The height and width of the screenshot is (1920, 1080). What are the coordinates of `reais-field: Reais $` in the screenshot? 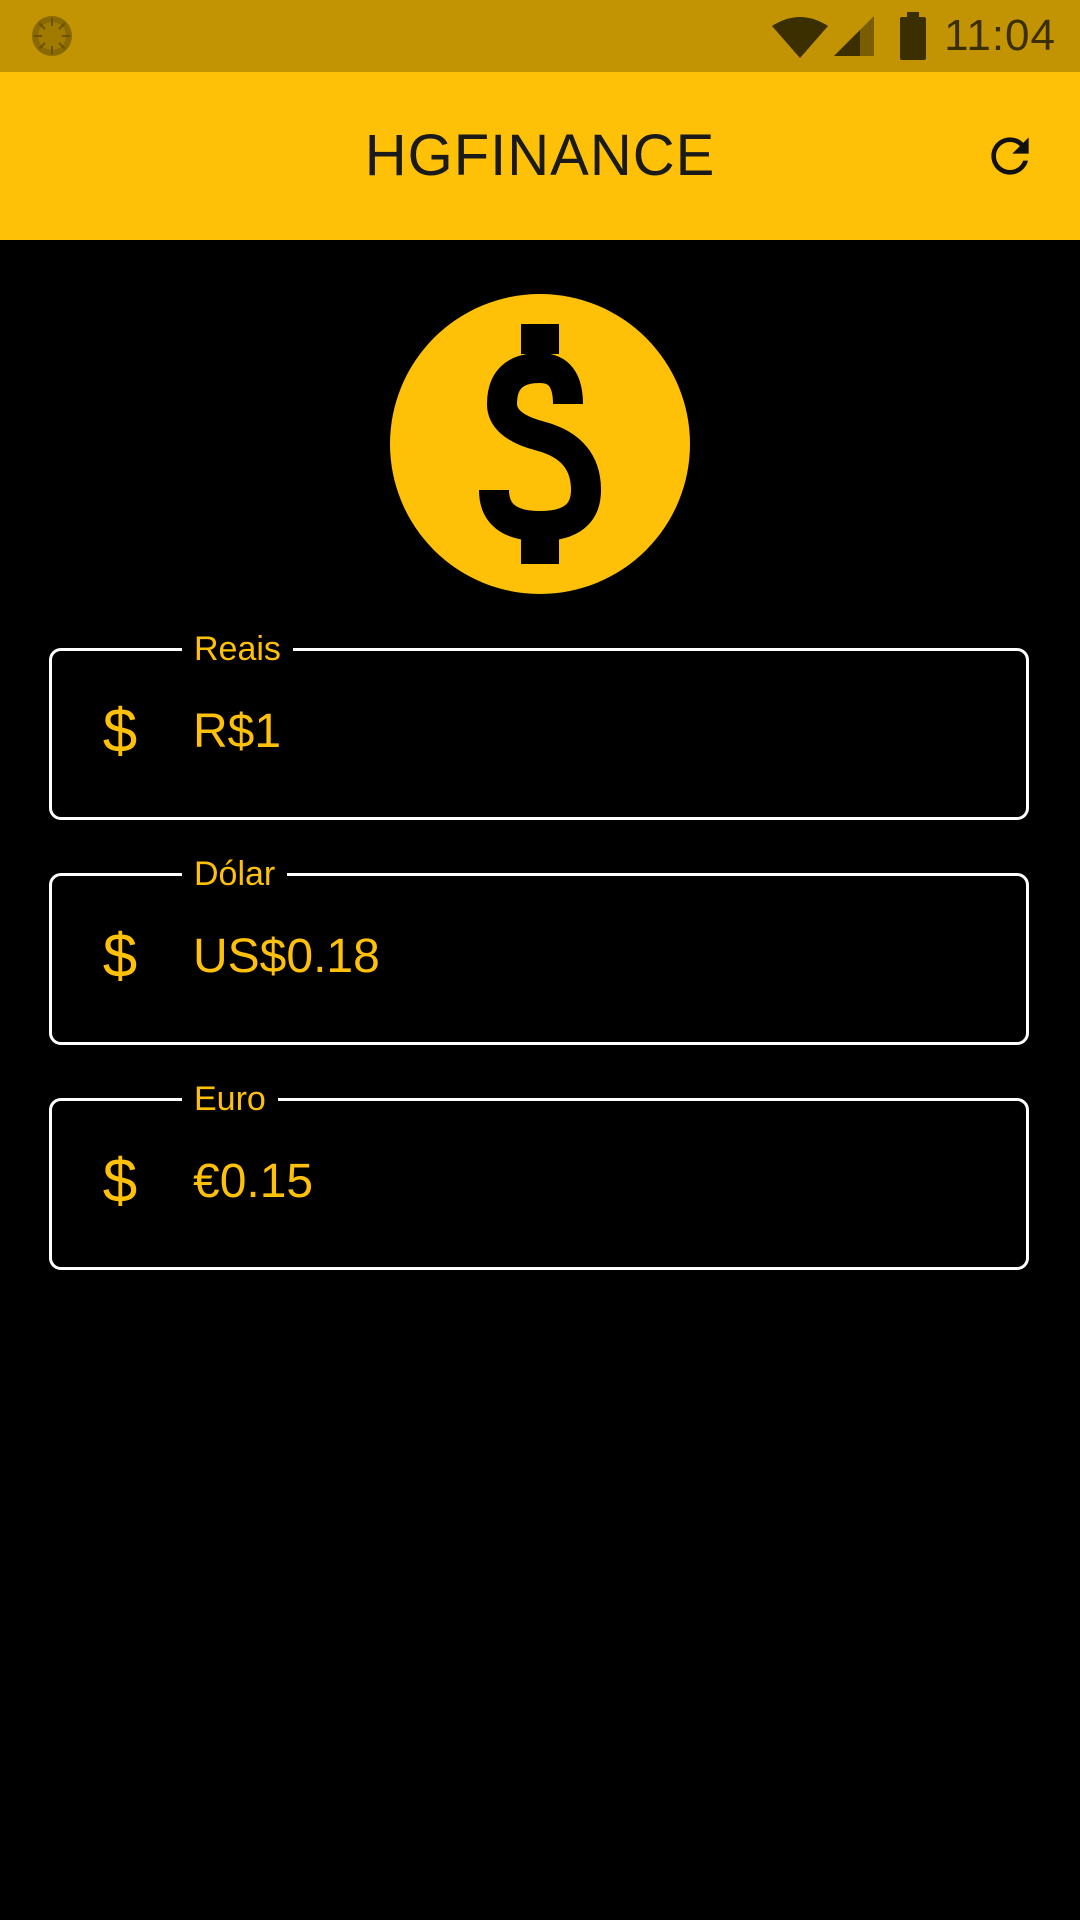 It's located at (539, 723).